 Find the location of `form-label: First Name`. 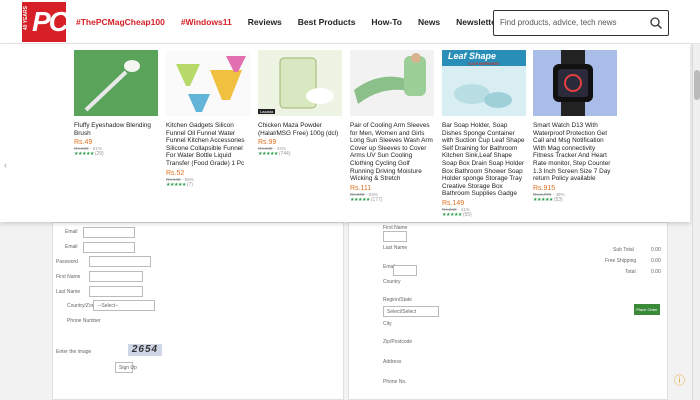

form-label: First Name is located at coordinates (68, 277).